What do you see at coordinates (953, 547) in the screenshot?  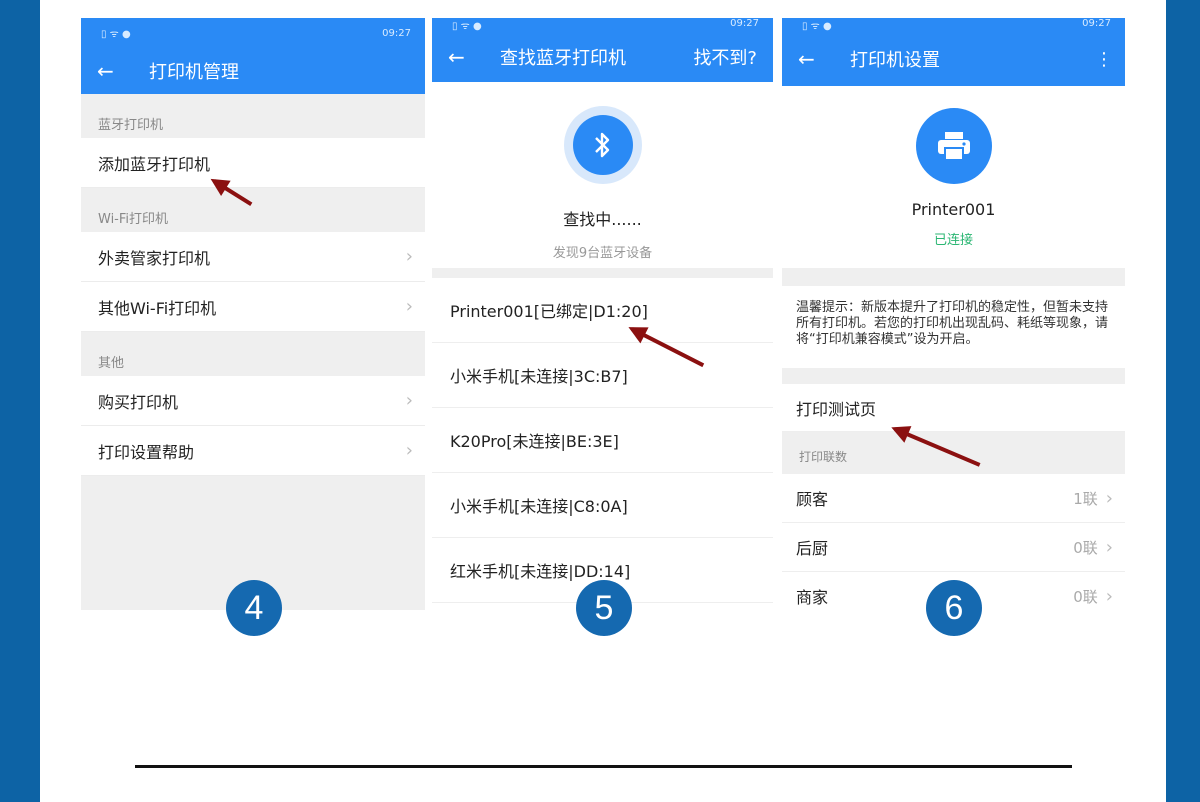 I see `copies-kitchen-item: 后厨 0联 ›` at bounding box center [953, 547].